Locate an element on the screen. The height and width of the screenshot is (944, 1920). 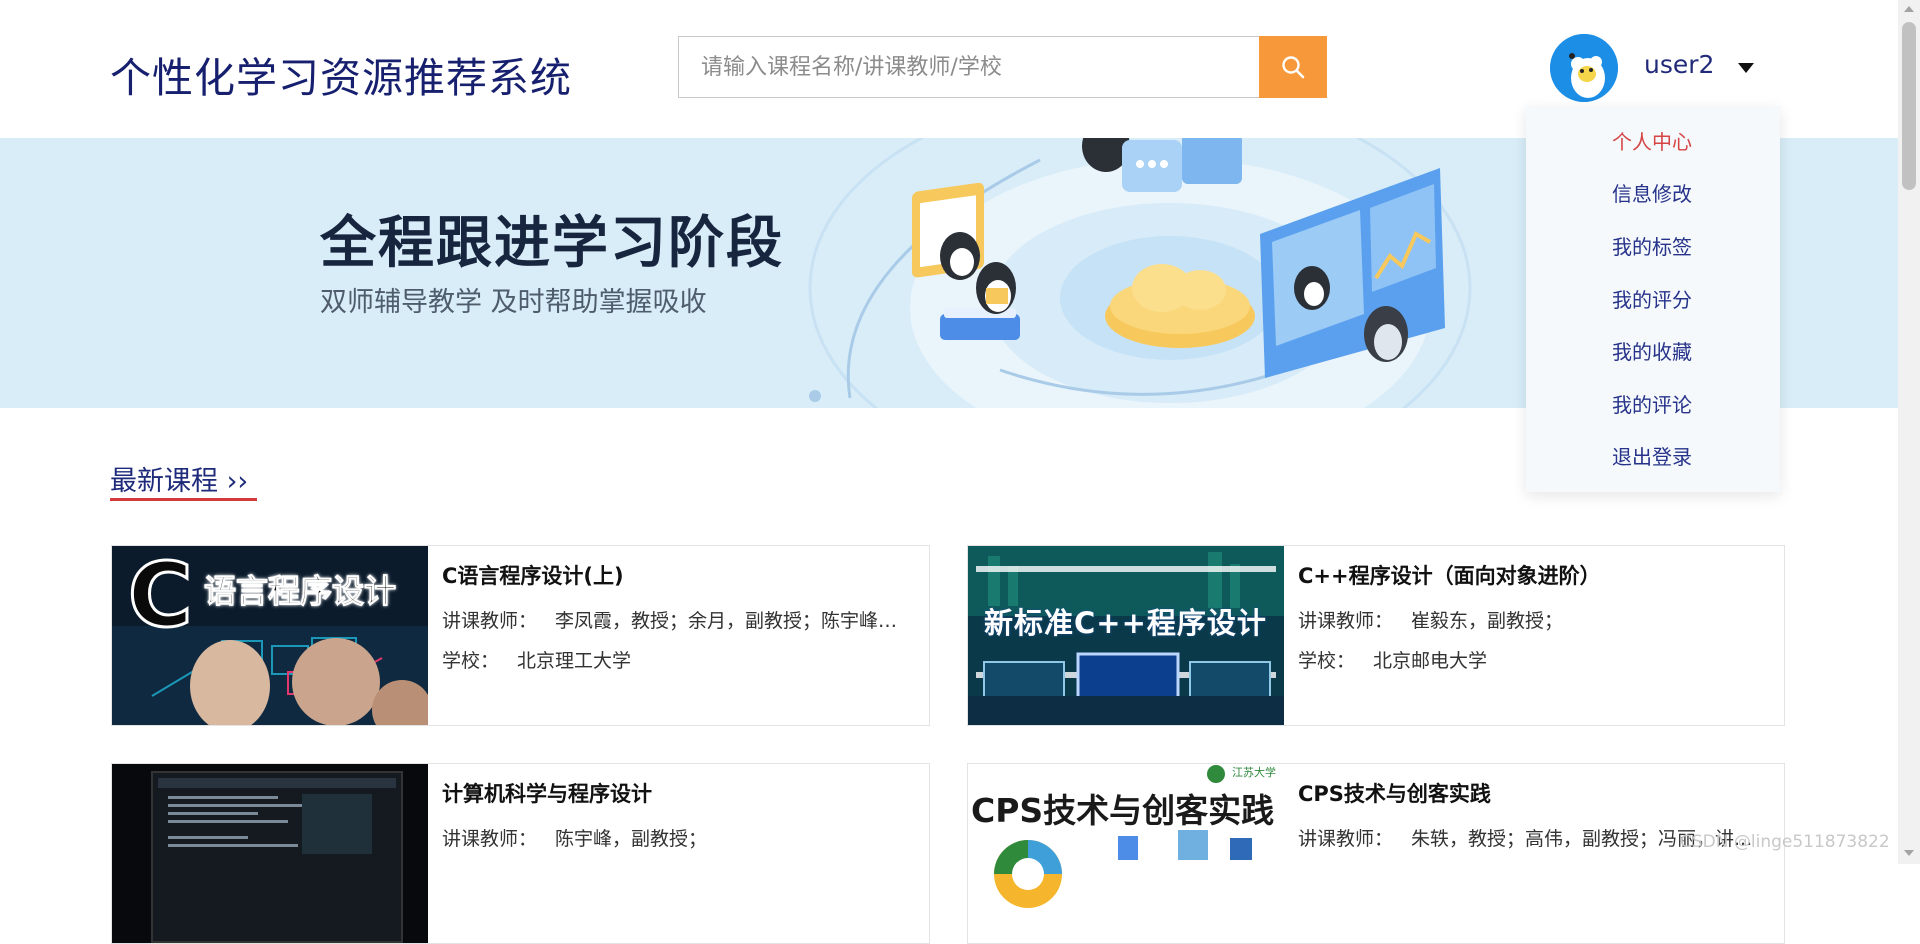
course-name: C语言程序设计(上) is located at coordinates (533, 575).